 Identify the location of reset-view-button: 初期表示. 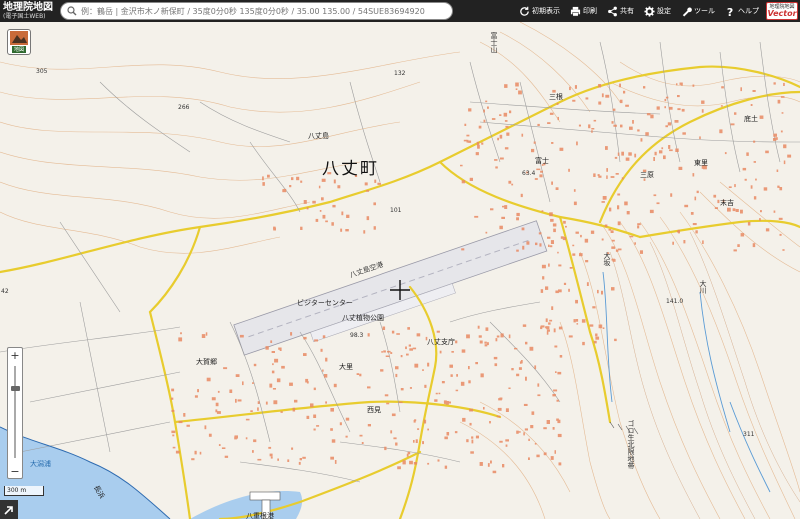
(539, 11).